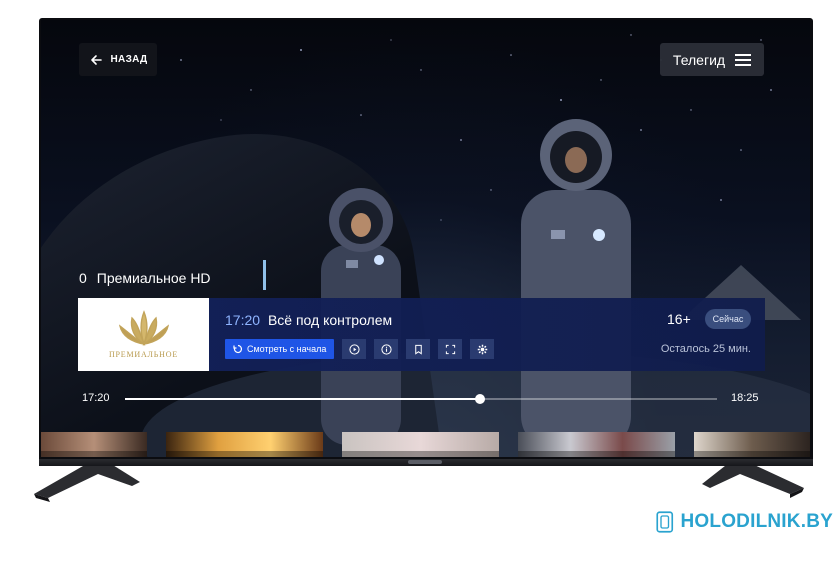  I want to click on progress-end-time: 18:25, so click(745, 398).